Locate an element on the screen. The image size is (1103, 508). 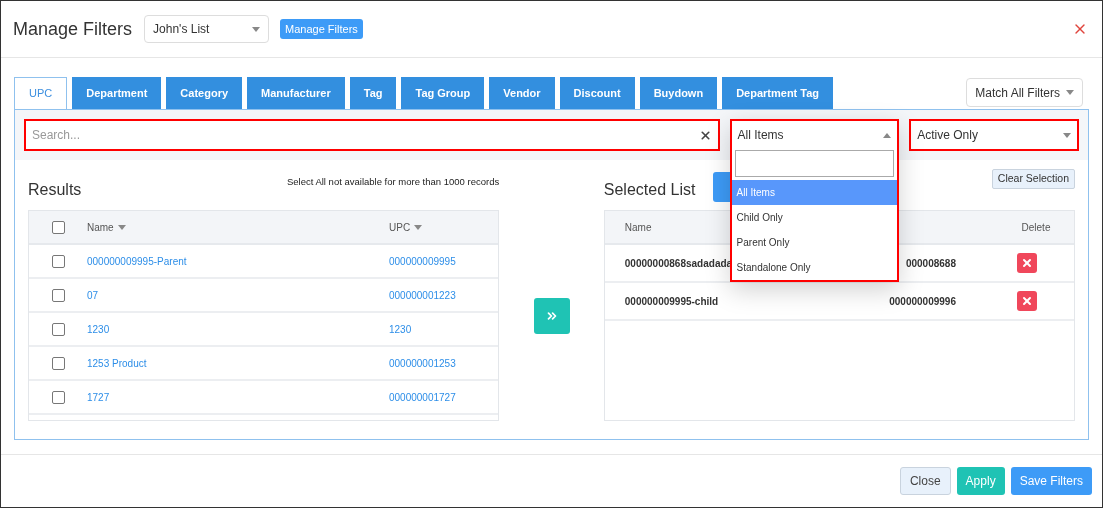
list-select: John's List is located at coordinates (207, 29).